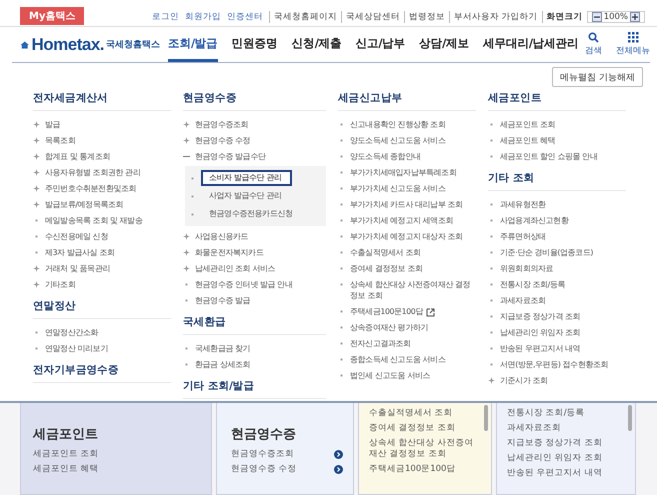 The width and height of the screenshot is (657, 495). Describe the element at coordinates (317, 44) in the screenshot. I see `nav-tab: 신청/제출` at that location.